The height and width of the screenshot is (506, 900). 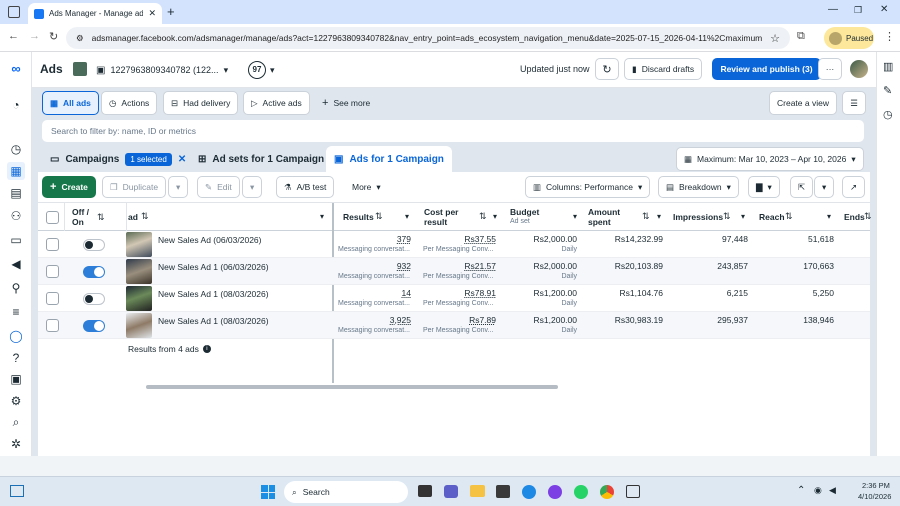 I want to click on cpr-value: Rs78.91, so click(x=480, y=293).